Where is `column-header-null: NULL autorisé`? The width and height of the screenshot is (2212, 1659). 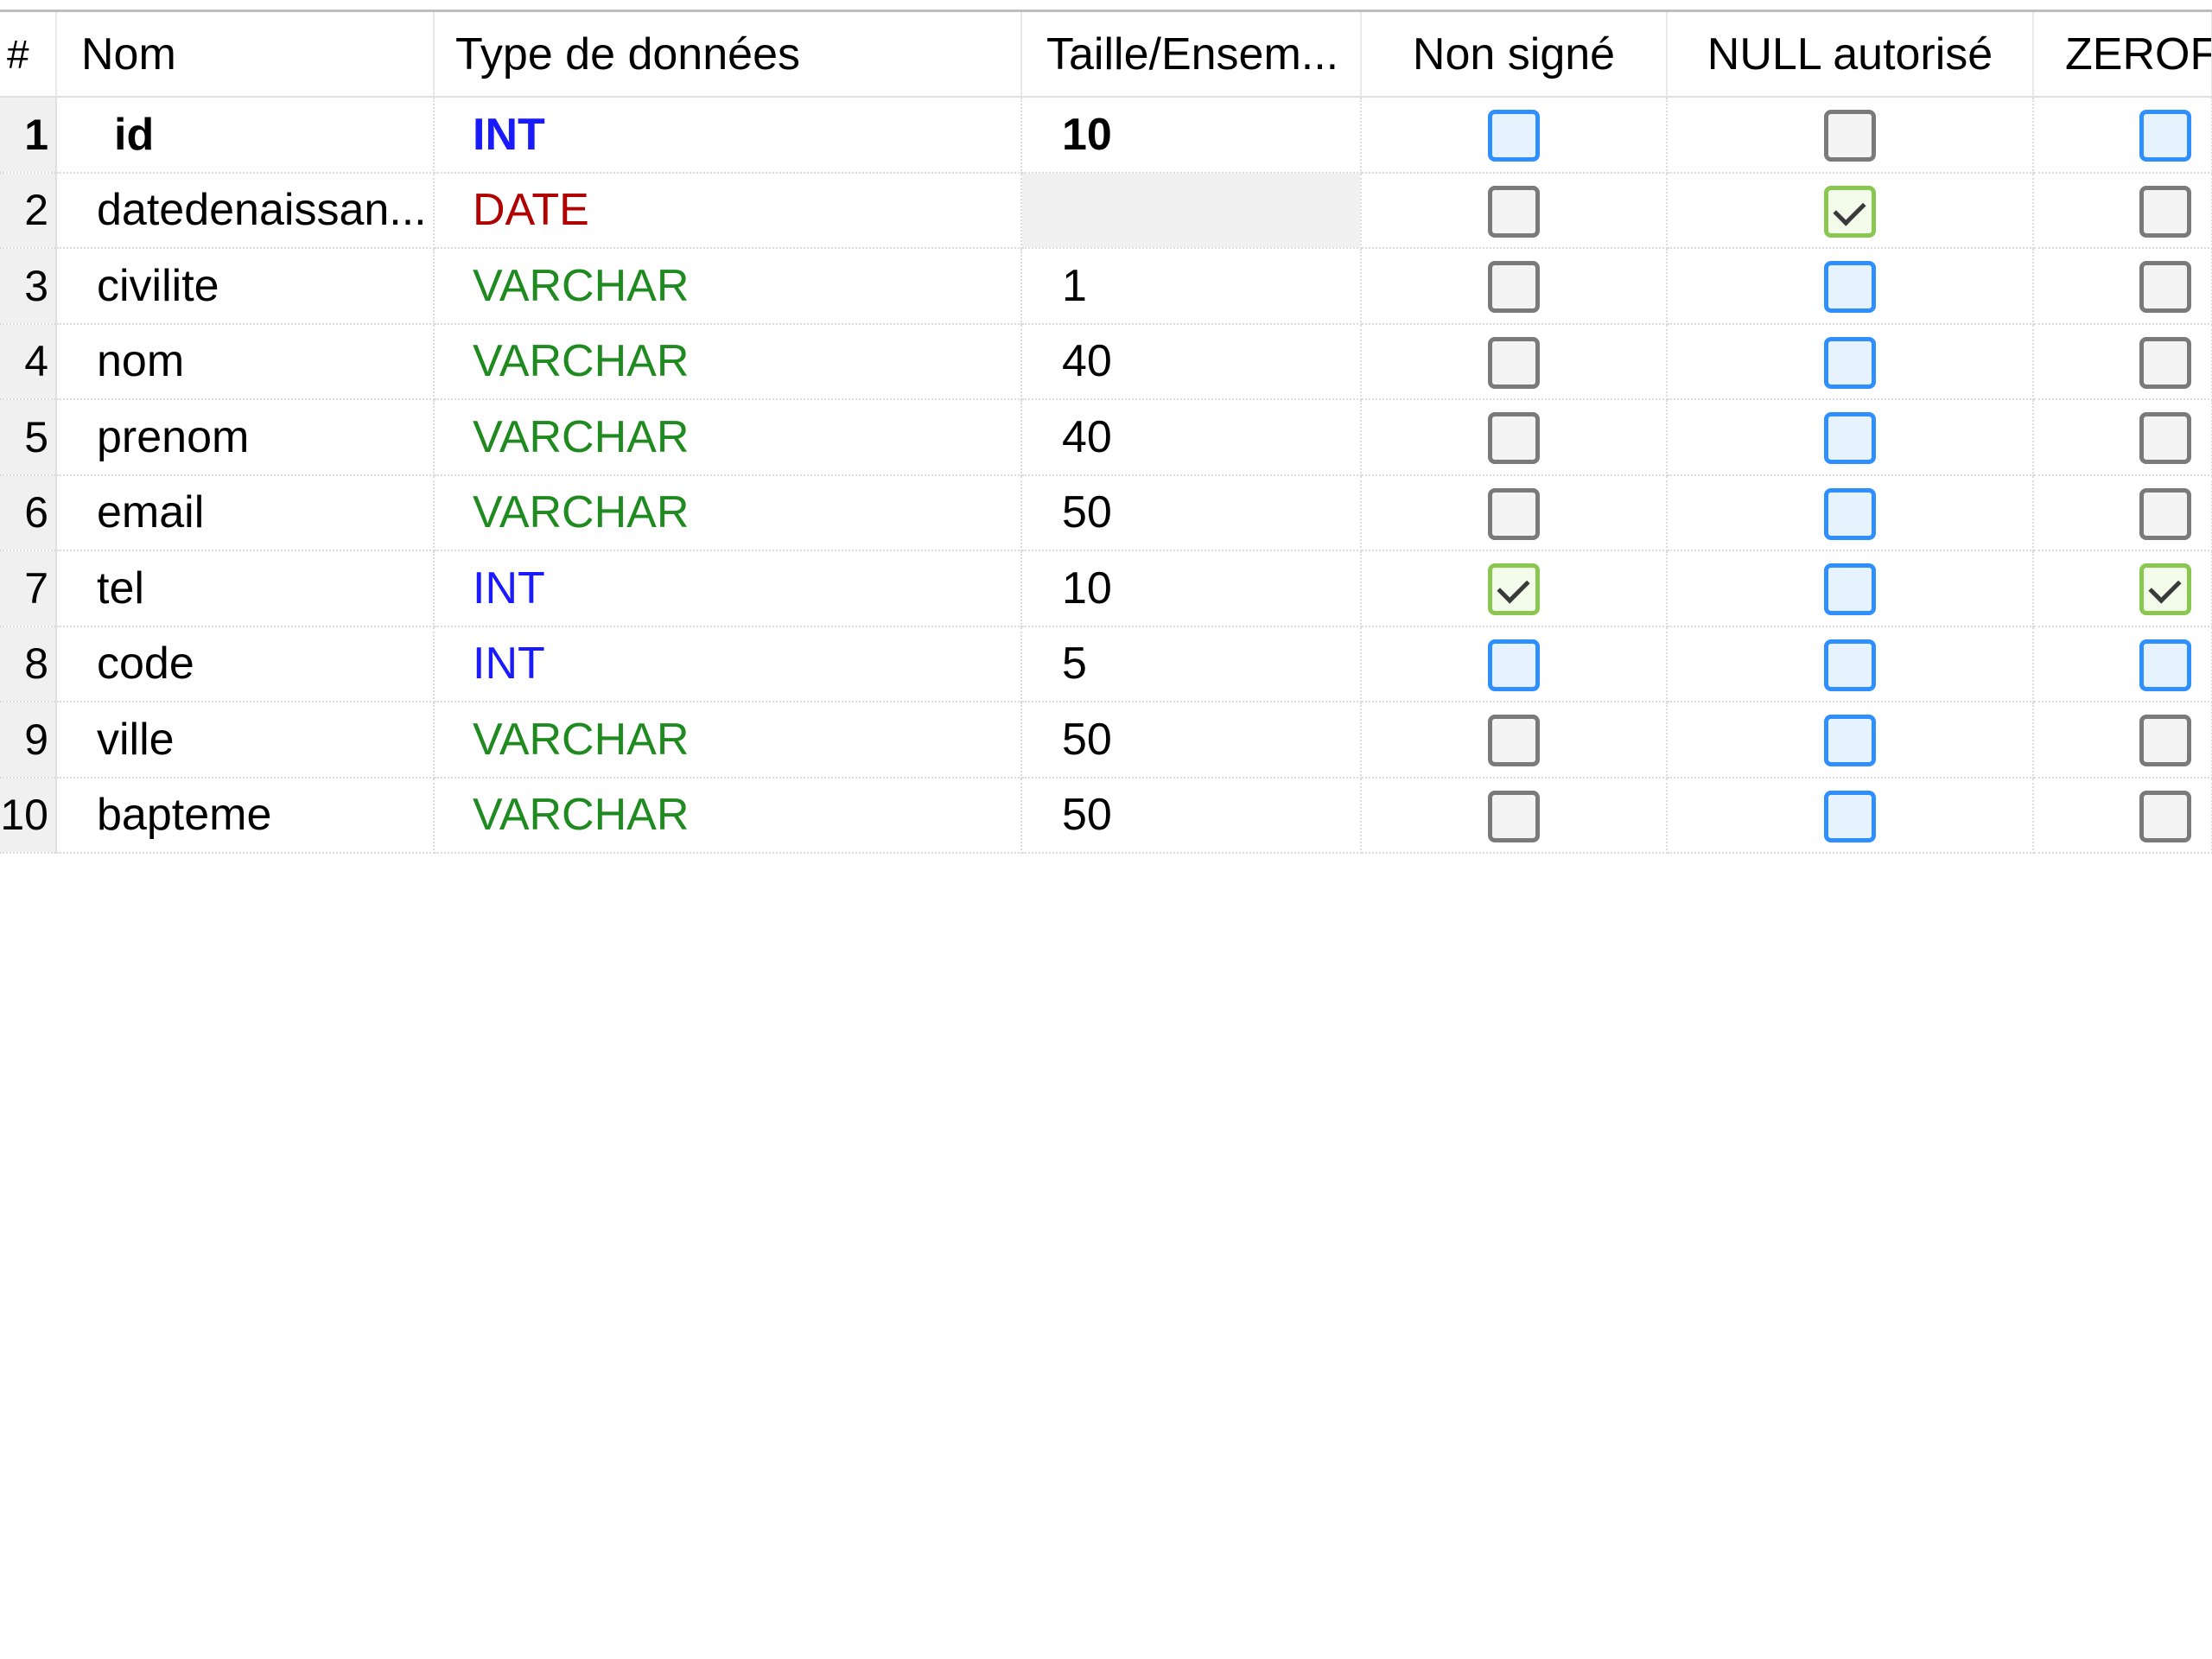
column-header-null: NULL autorisé is located at coordinates (1850, 55).